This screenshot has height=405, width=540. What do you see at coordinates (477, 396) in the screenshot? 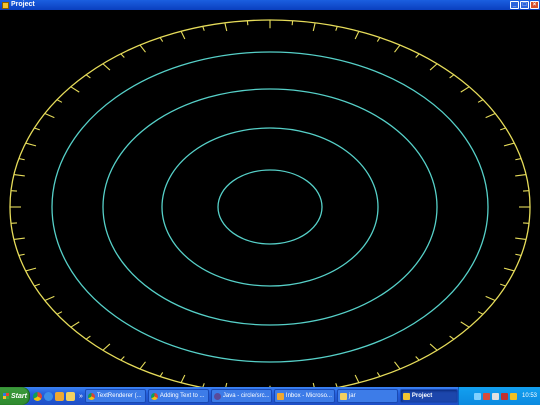
I see `network-icon` at bounding box center [477, 396].